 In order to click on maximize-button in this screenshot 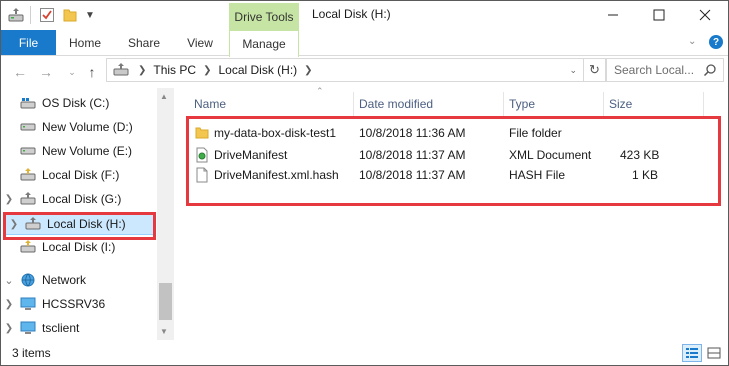, I will do `click(659, 15)`.